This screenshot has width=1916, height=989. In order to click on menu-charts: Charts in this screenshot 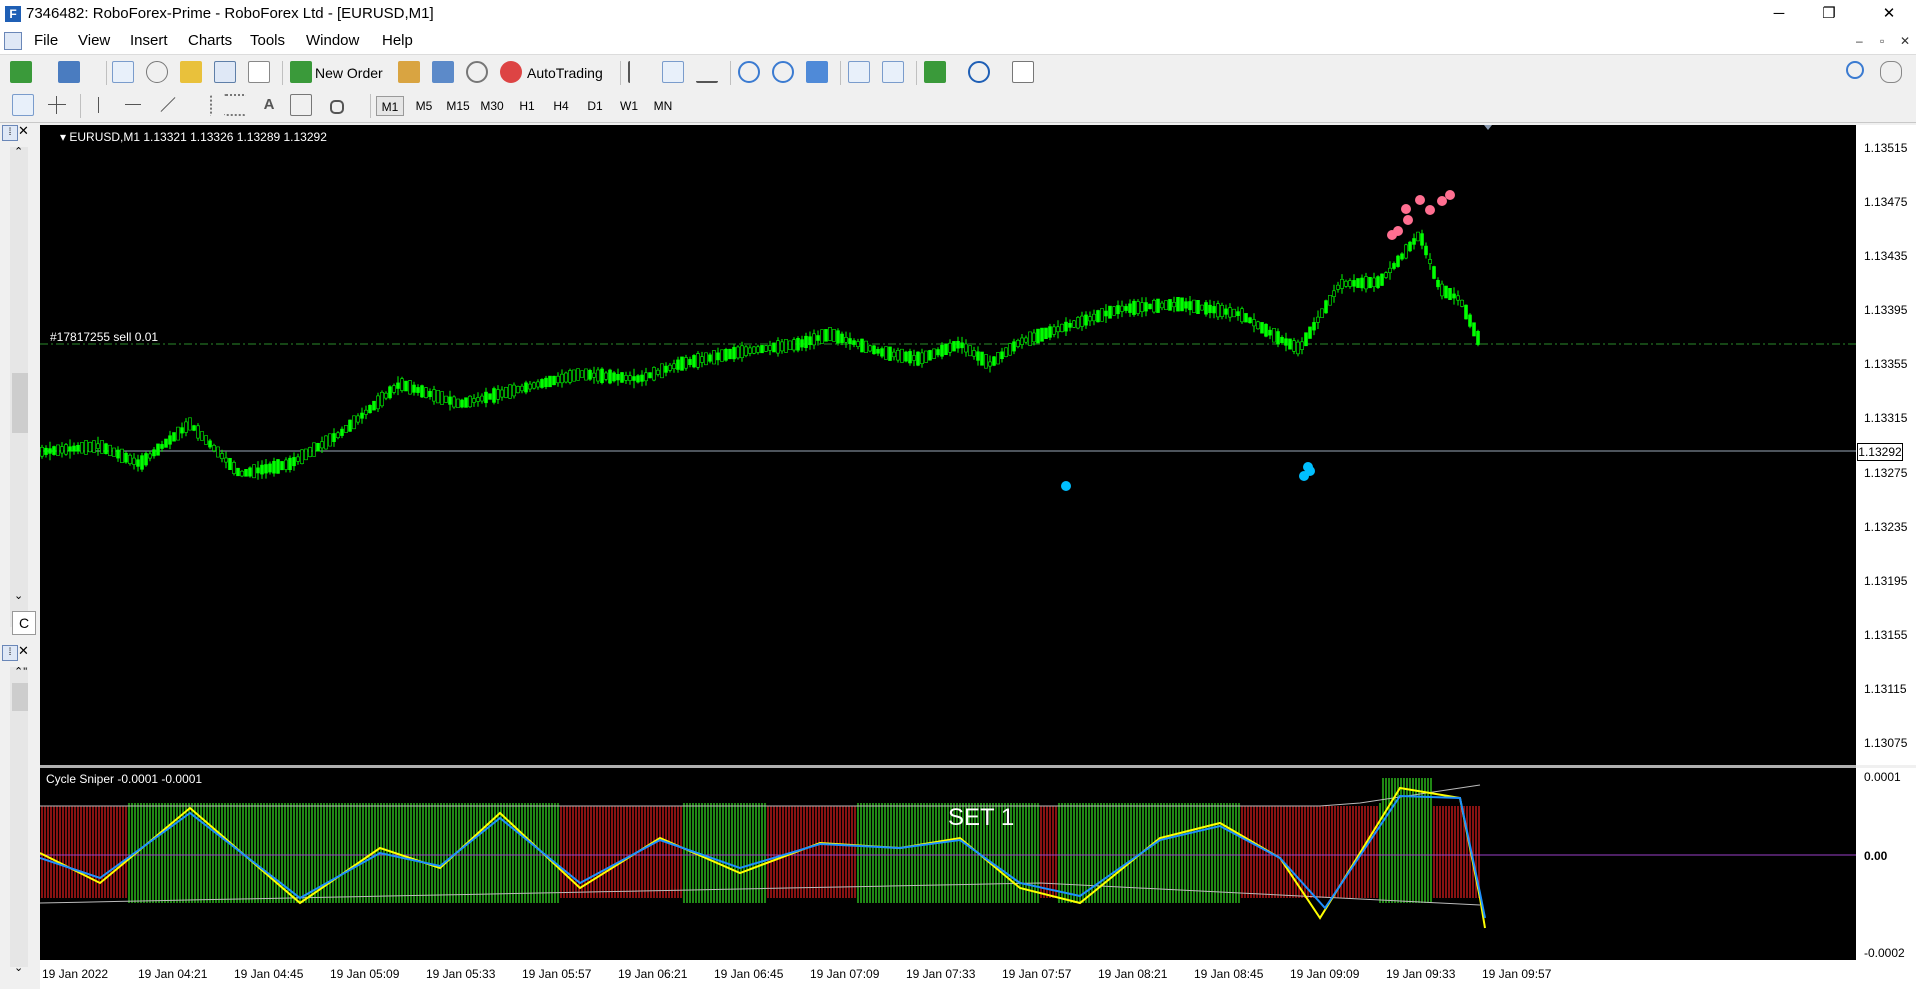, I will do `click(210, 40)`.